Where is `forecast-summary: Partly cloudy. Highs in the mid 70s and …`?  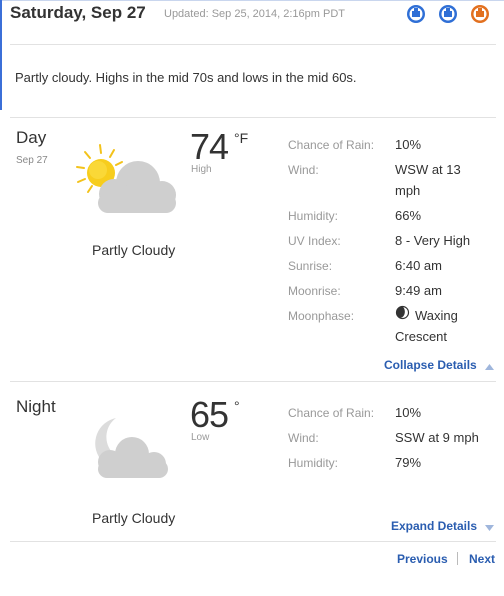
forecast-summary: Partly cloudy. Highs in the mid 70s and … is located at coordinates (186, 77).